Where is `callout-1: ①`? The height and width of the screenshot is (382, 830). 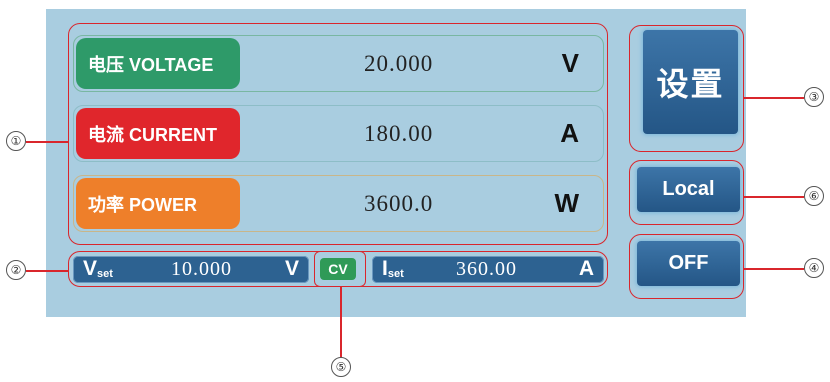 callout-1: ① is located at coordinates (16, 141).